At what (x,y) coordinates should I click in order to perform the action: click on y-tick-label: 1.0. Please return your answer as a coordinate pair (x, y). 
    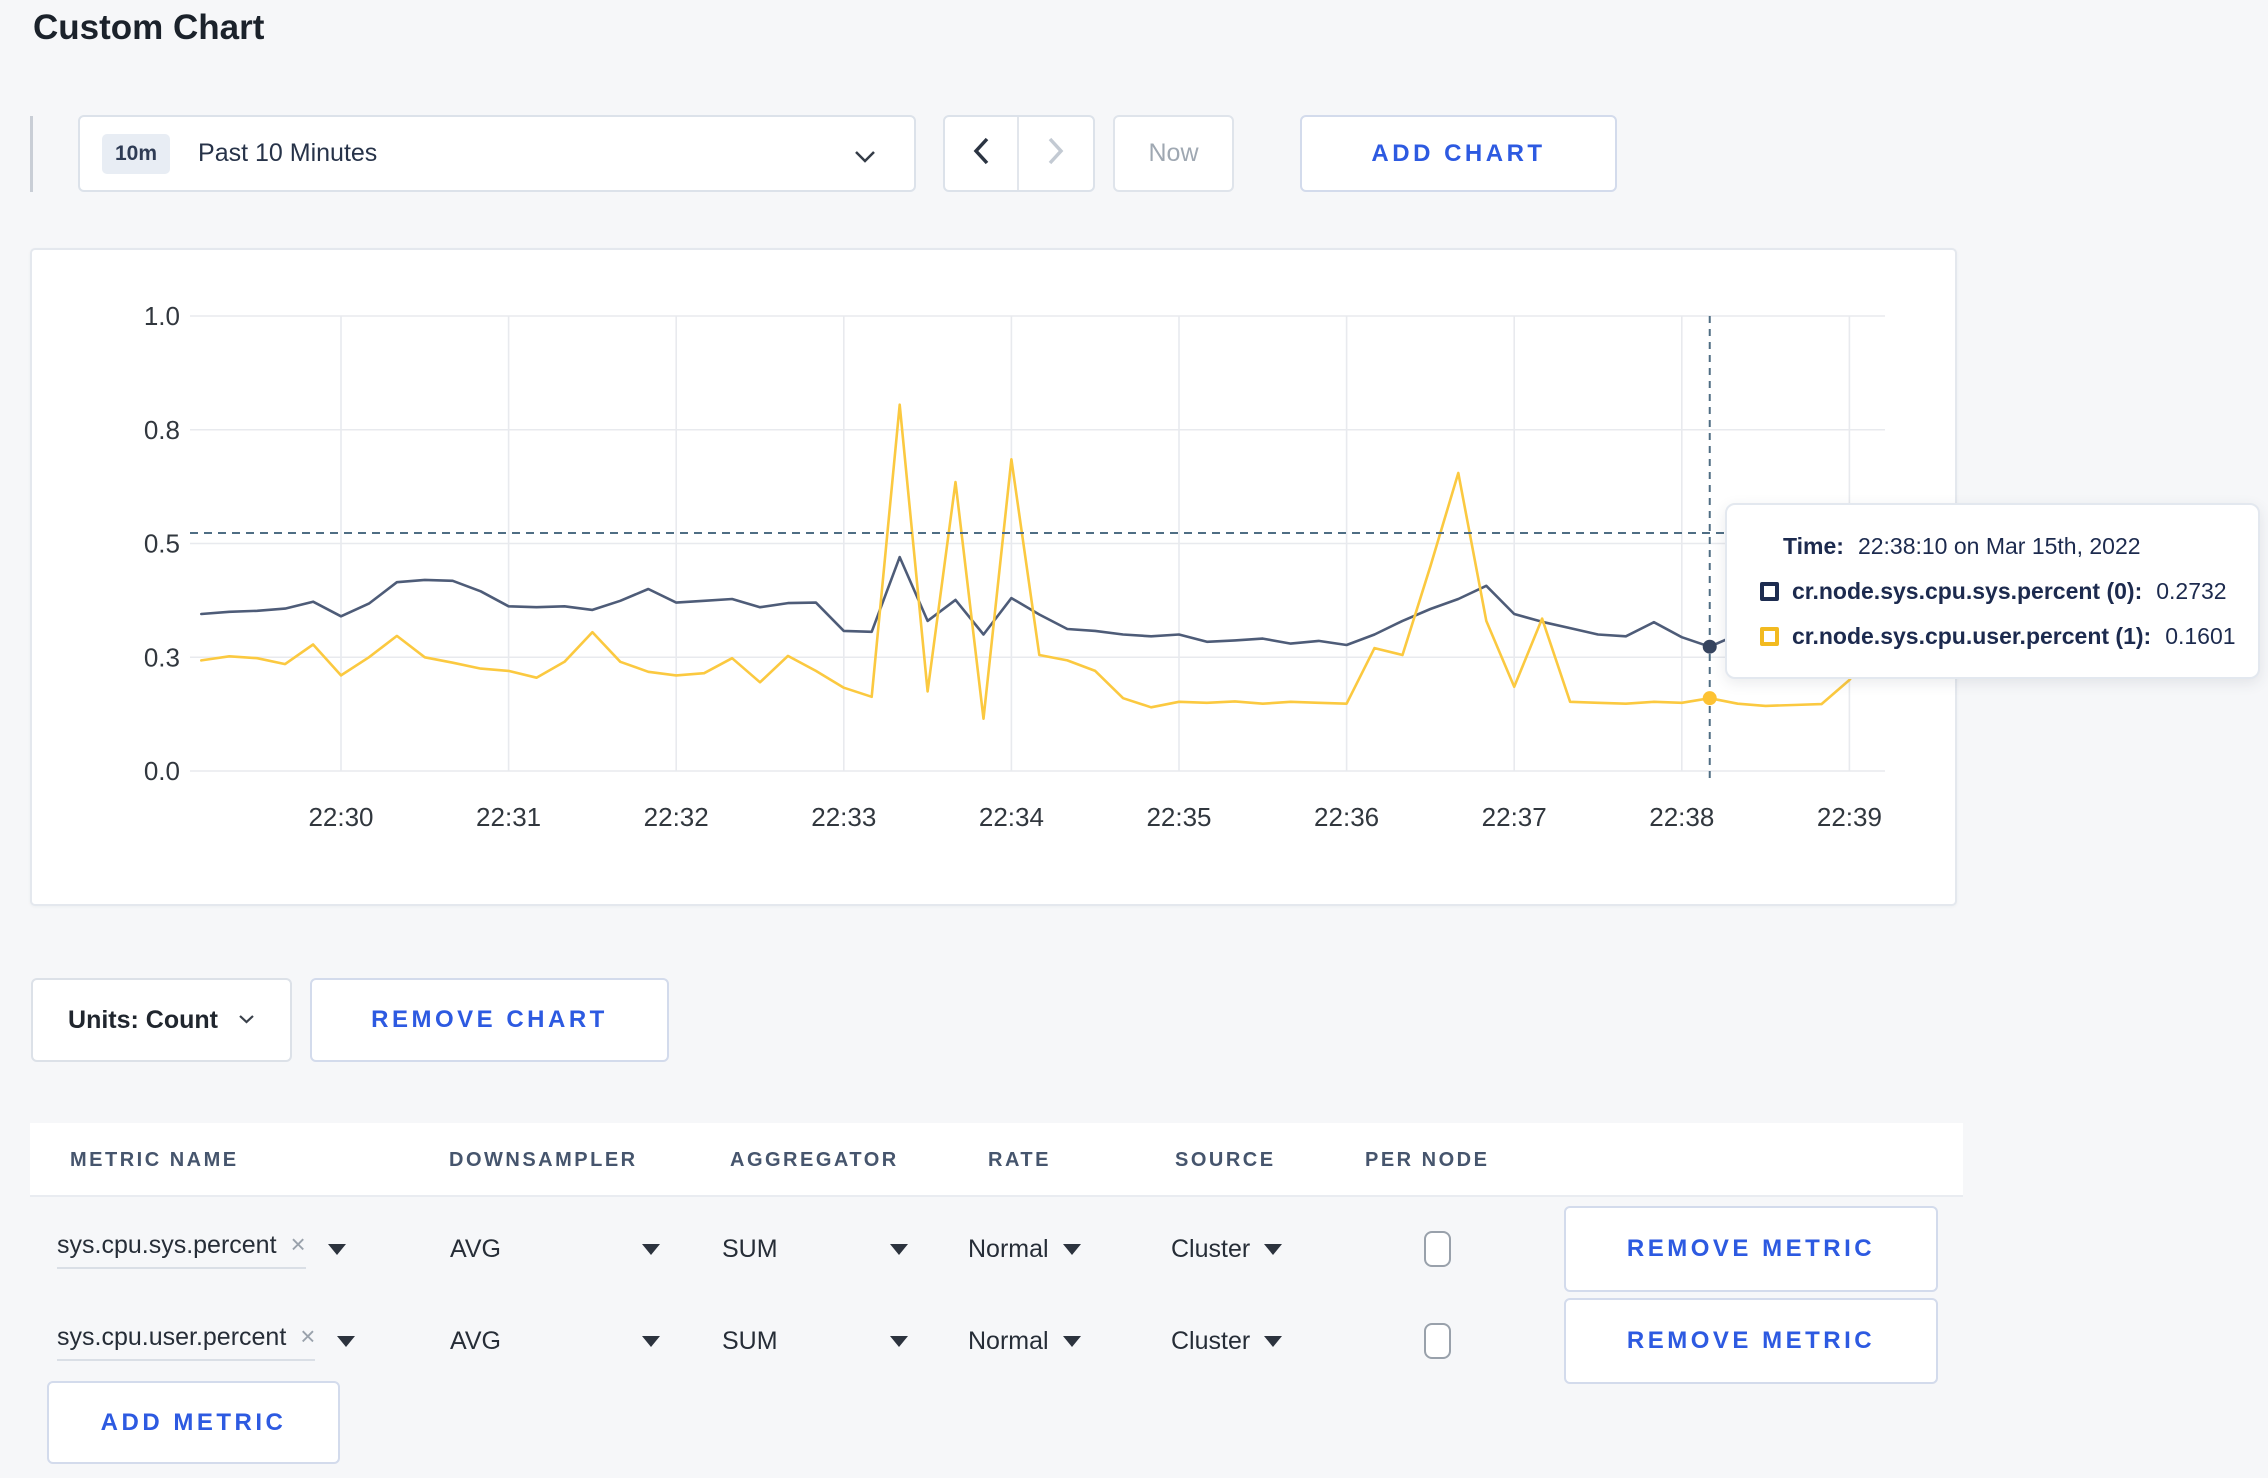
    Looking at the image, I should click on (162, 316).